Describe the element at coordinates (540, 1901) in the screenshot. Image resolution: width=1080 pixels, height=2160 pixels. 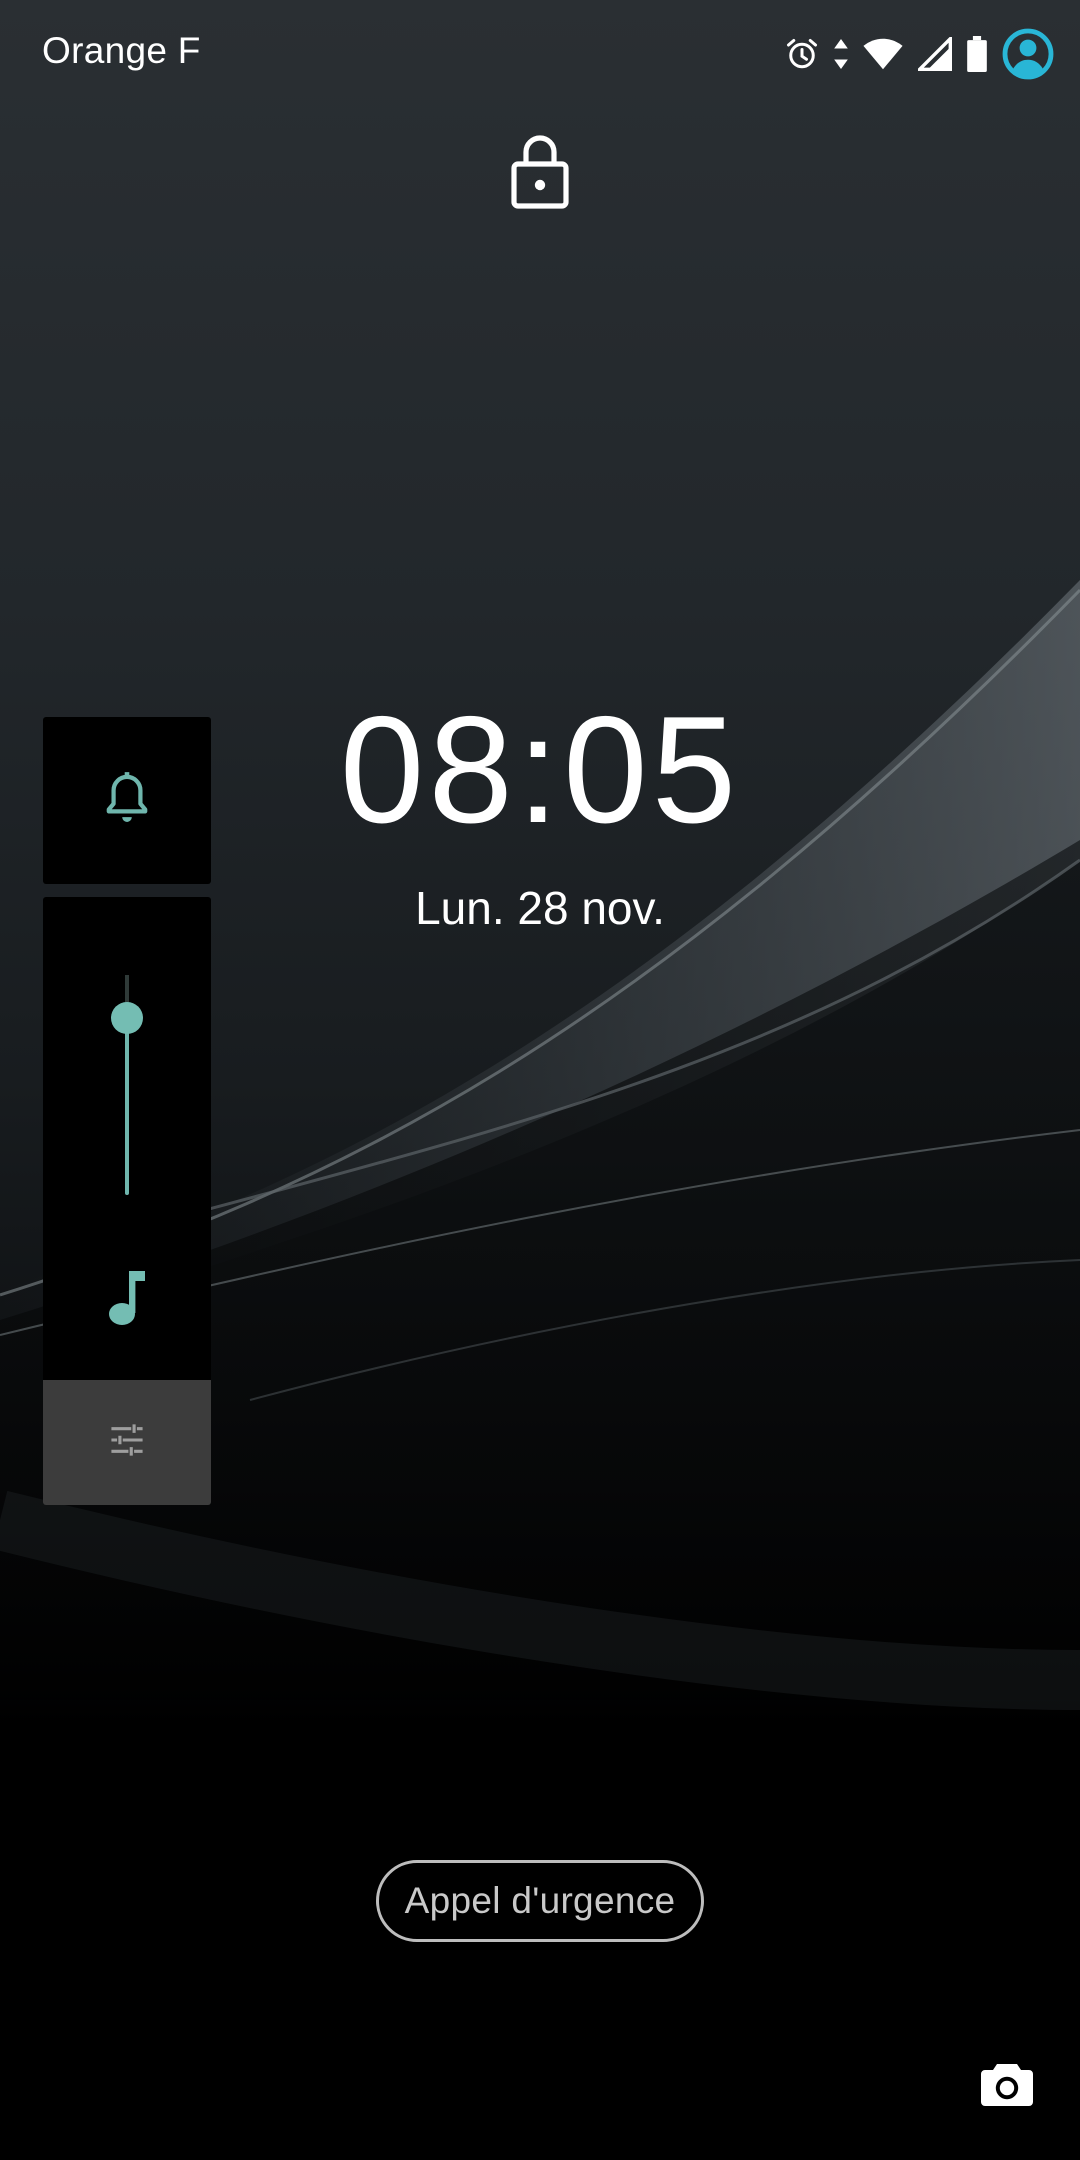
I see `emergency-call-button: Appel d'urgence` at that location.